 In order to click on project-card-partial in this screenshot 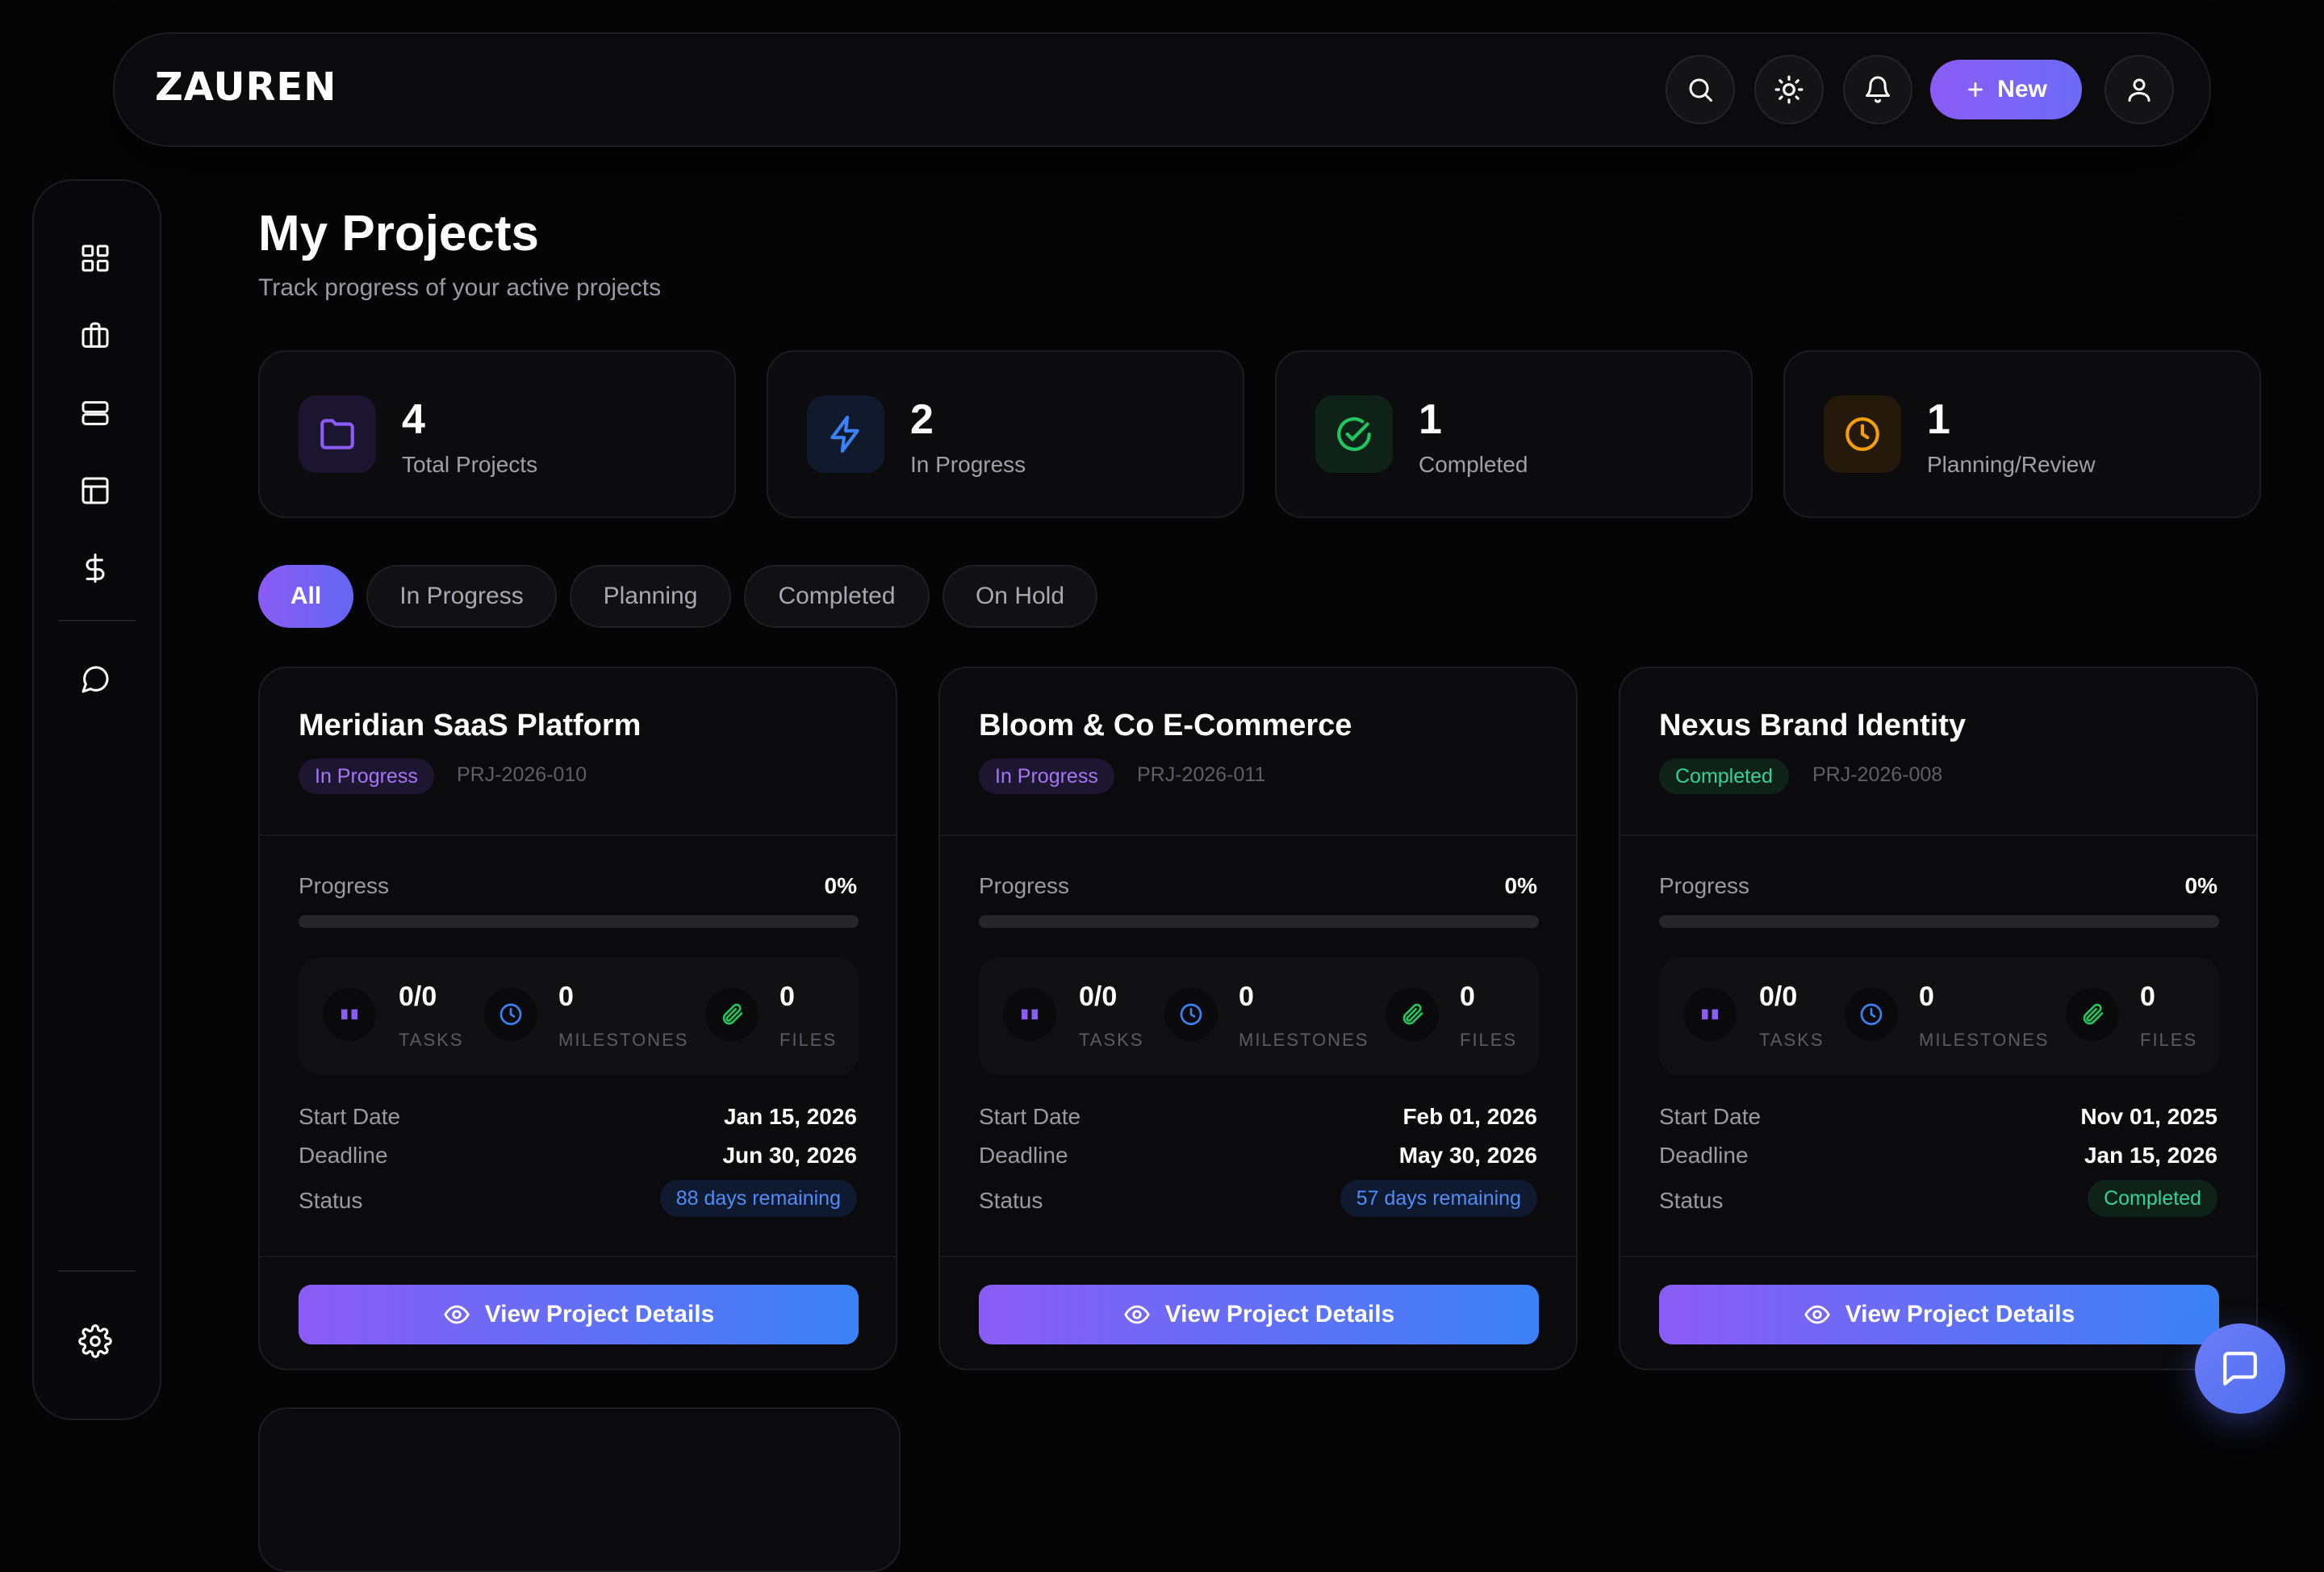, I will do `click(579, 1489)`.